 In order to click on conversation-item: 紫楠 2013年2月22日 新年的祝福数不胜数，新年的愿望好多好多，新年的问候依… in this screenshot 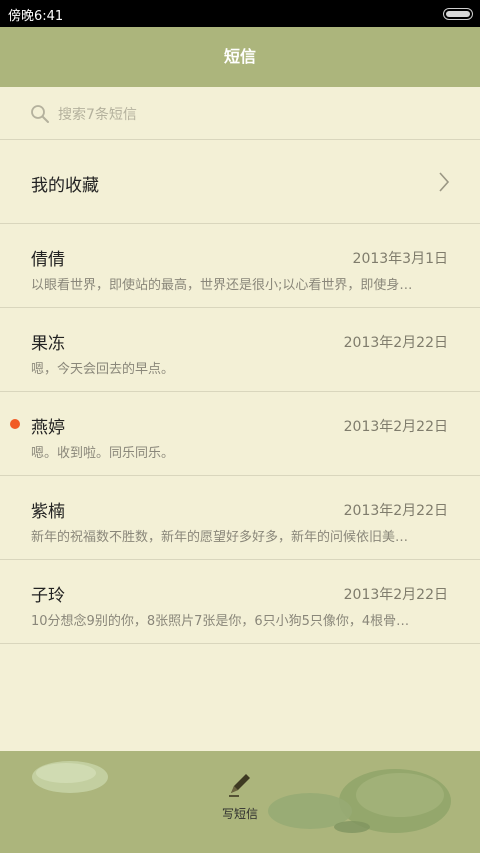, I will do `click(240, 518)`.